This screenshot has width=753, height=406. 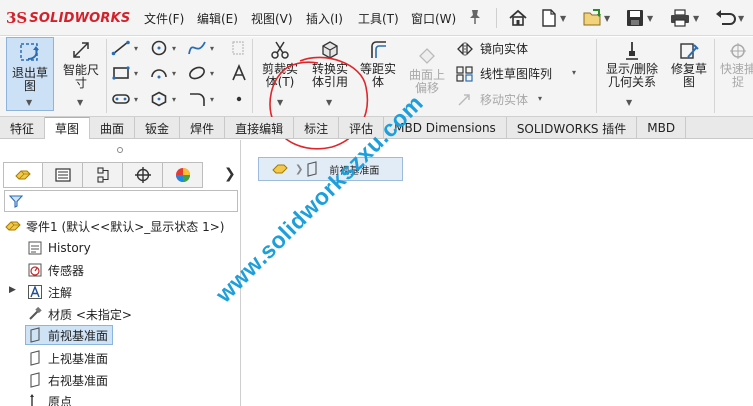 I want to click on part-icon, so click(x=280, y=169).